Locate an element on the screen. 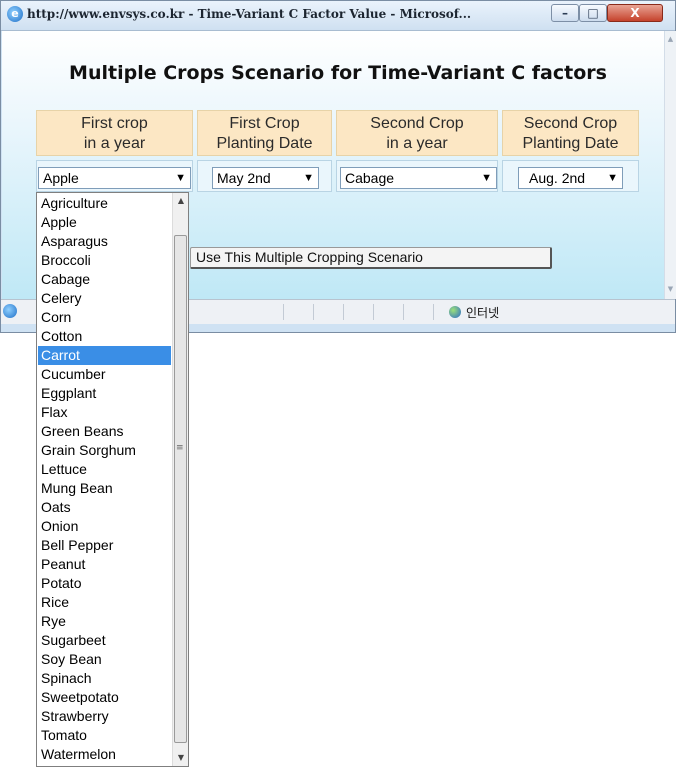 The width and height of the screenshot is (676, 767). dropdown-option: Flax is located at coordinates (104, 412).